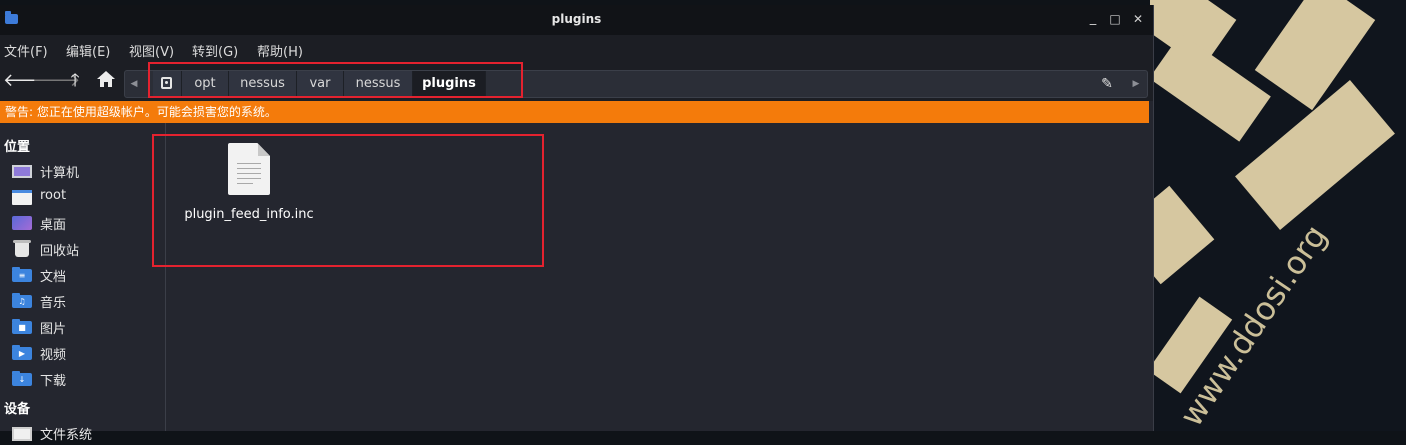  Describe the element at coordinates (53, 303) in the screenshot. I see `sidebar-item-label: 音乐` at that location.